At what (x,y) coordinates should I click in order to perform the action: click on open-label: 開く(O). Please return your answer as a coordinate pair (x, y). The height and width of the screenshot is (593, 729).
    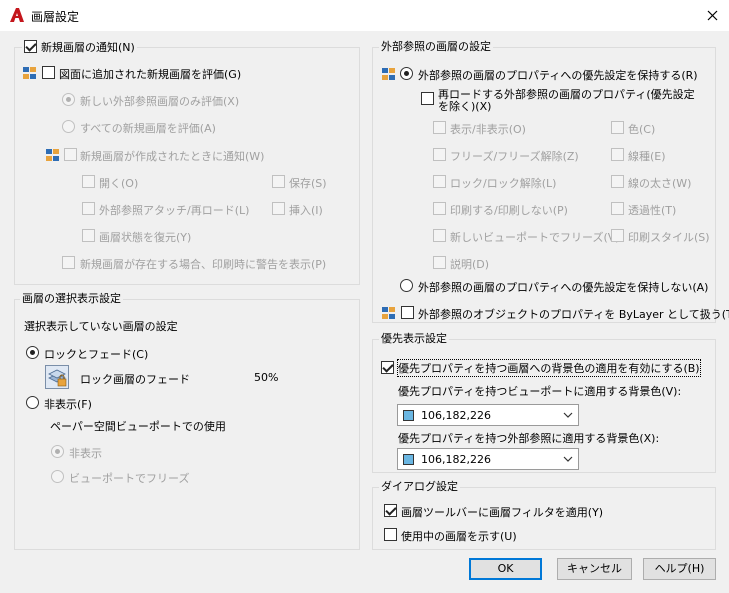
    Looking at the image, I should click on (119, 183).